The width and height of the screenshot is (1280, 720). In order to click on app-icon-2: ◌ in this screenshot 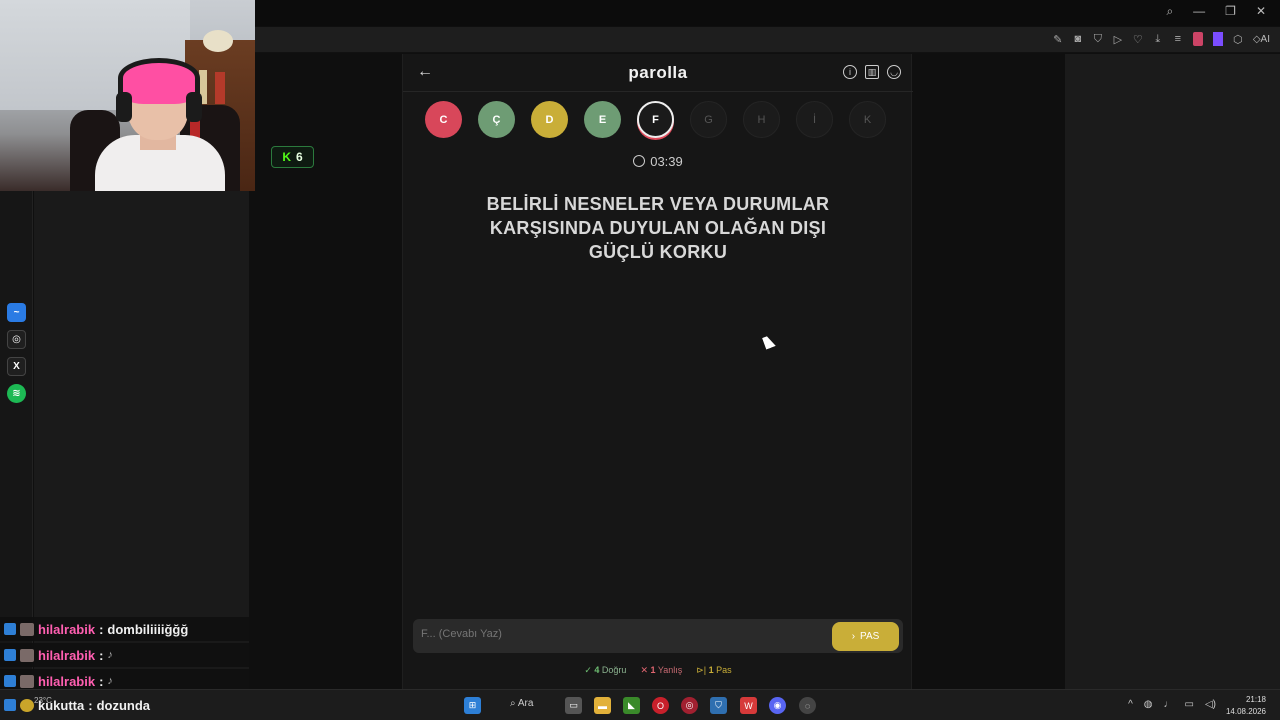, I will do `click(807, 705)`.